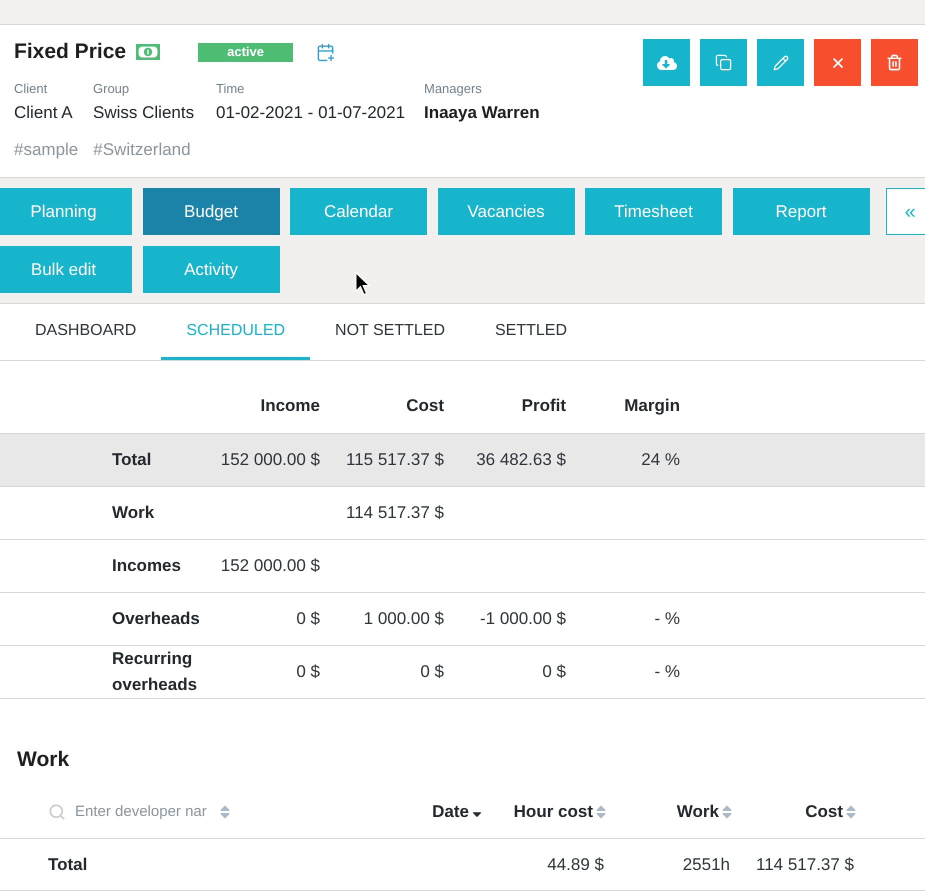 The height and width of the screenshot is (896, 925). What do you see at coordinates (134, 513) in the screenshot?
I see `row-label: Work` at bounding box center [134, 513].